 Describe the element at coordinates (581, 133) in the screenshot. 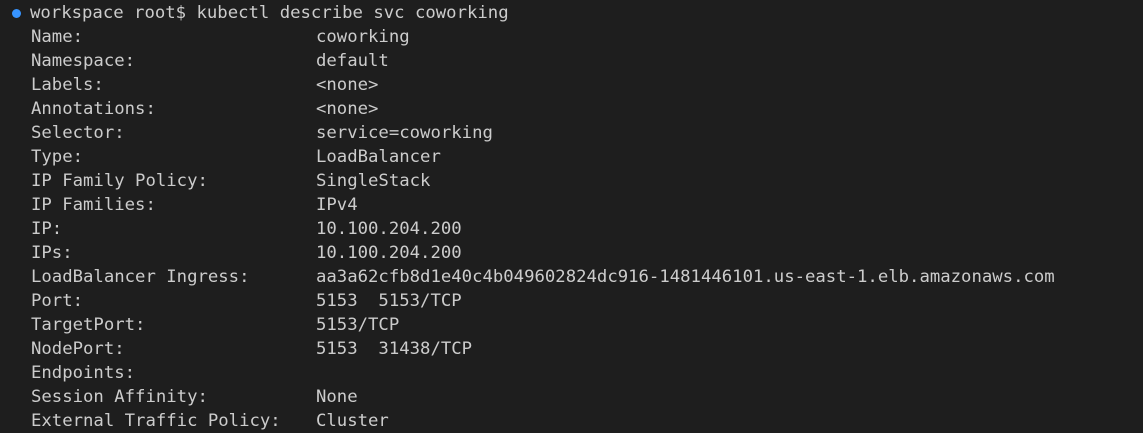

I see `output-row: Selector: service=coworking` at that location.